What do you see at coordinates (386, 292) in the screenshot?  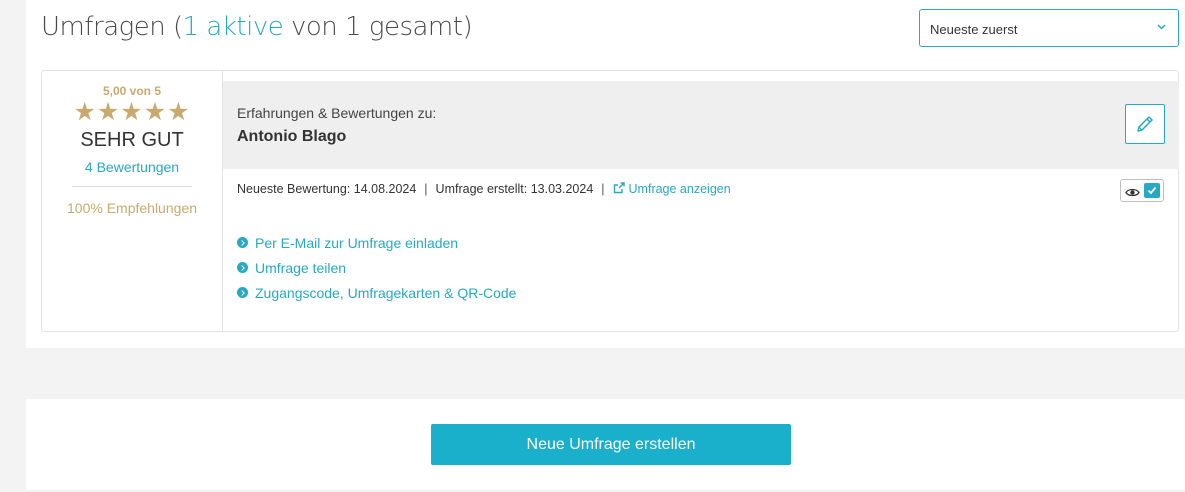 I see `action-label: Zugangscode, Umfragekarten & QR-Code` at bounding box center [386, 292].